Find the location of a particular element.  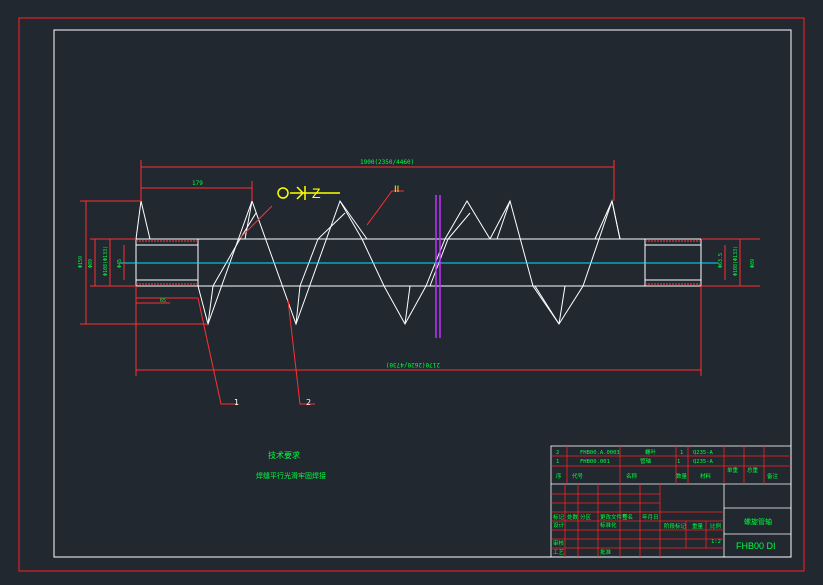

label-standard: 标准化 is located at coordinates (608, 525).